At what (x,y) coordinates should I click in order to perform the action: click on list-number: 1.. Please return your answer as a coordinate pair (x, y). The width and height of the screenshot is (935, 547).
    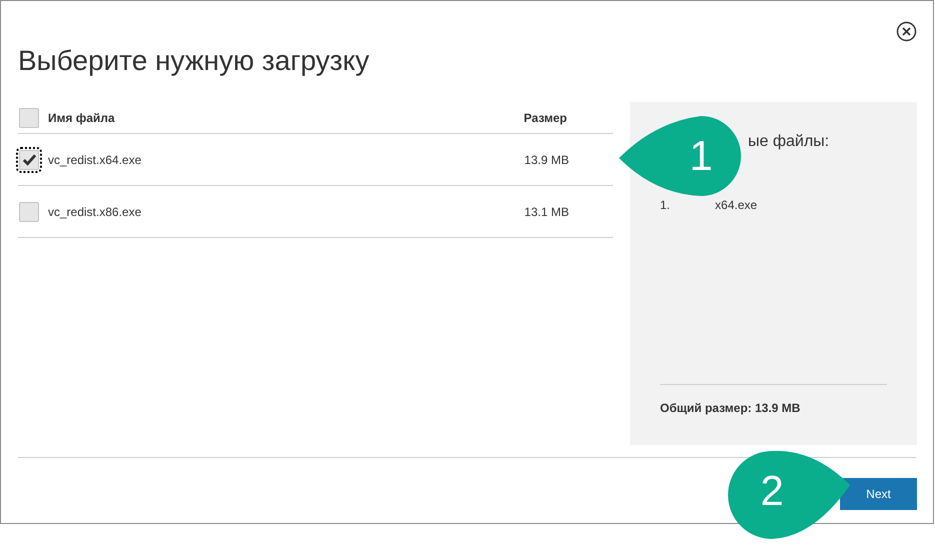
    Looking at the image, I should click on (665, 205).